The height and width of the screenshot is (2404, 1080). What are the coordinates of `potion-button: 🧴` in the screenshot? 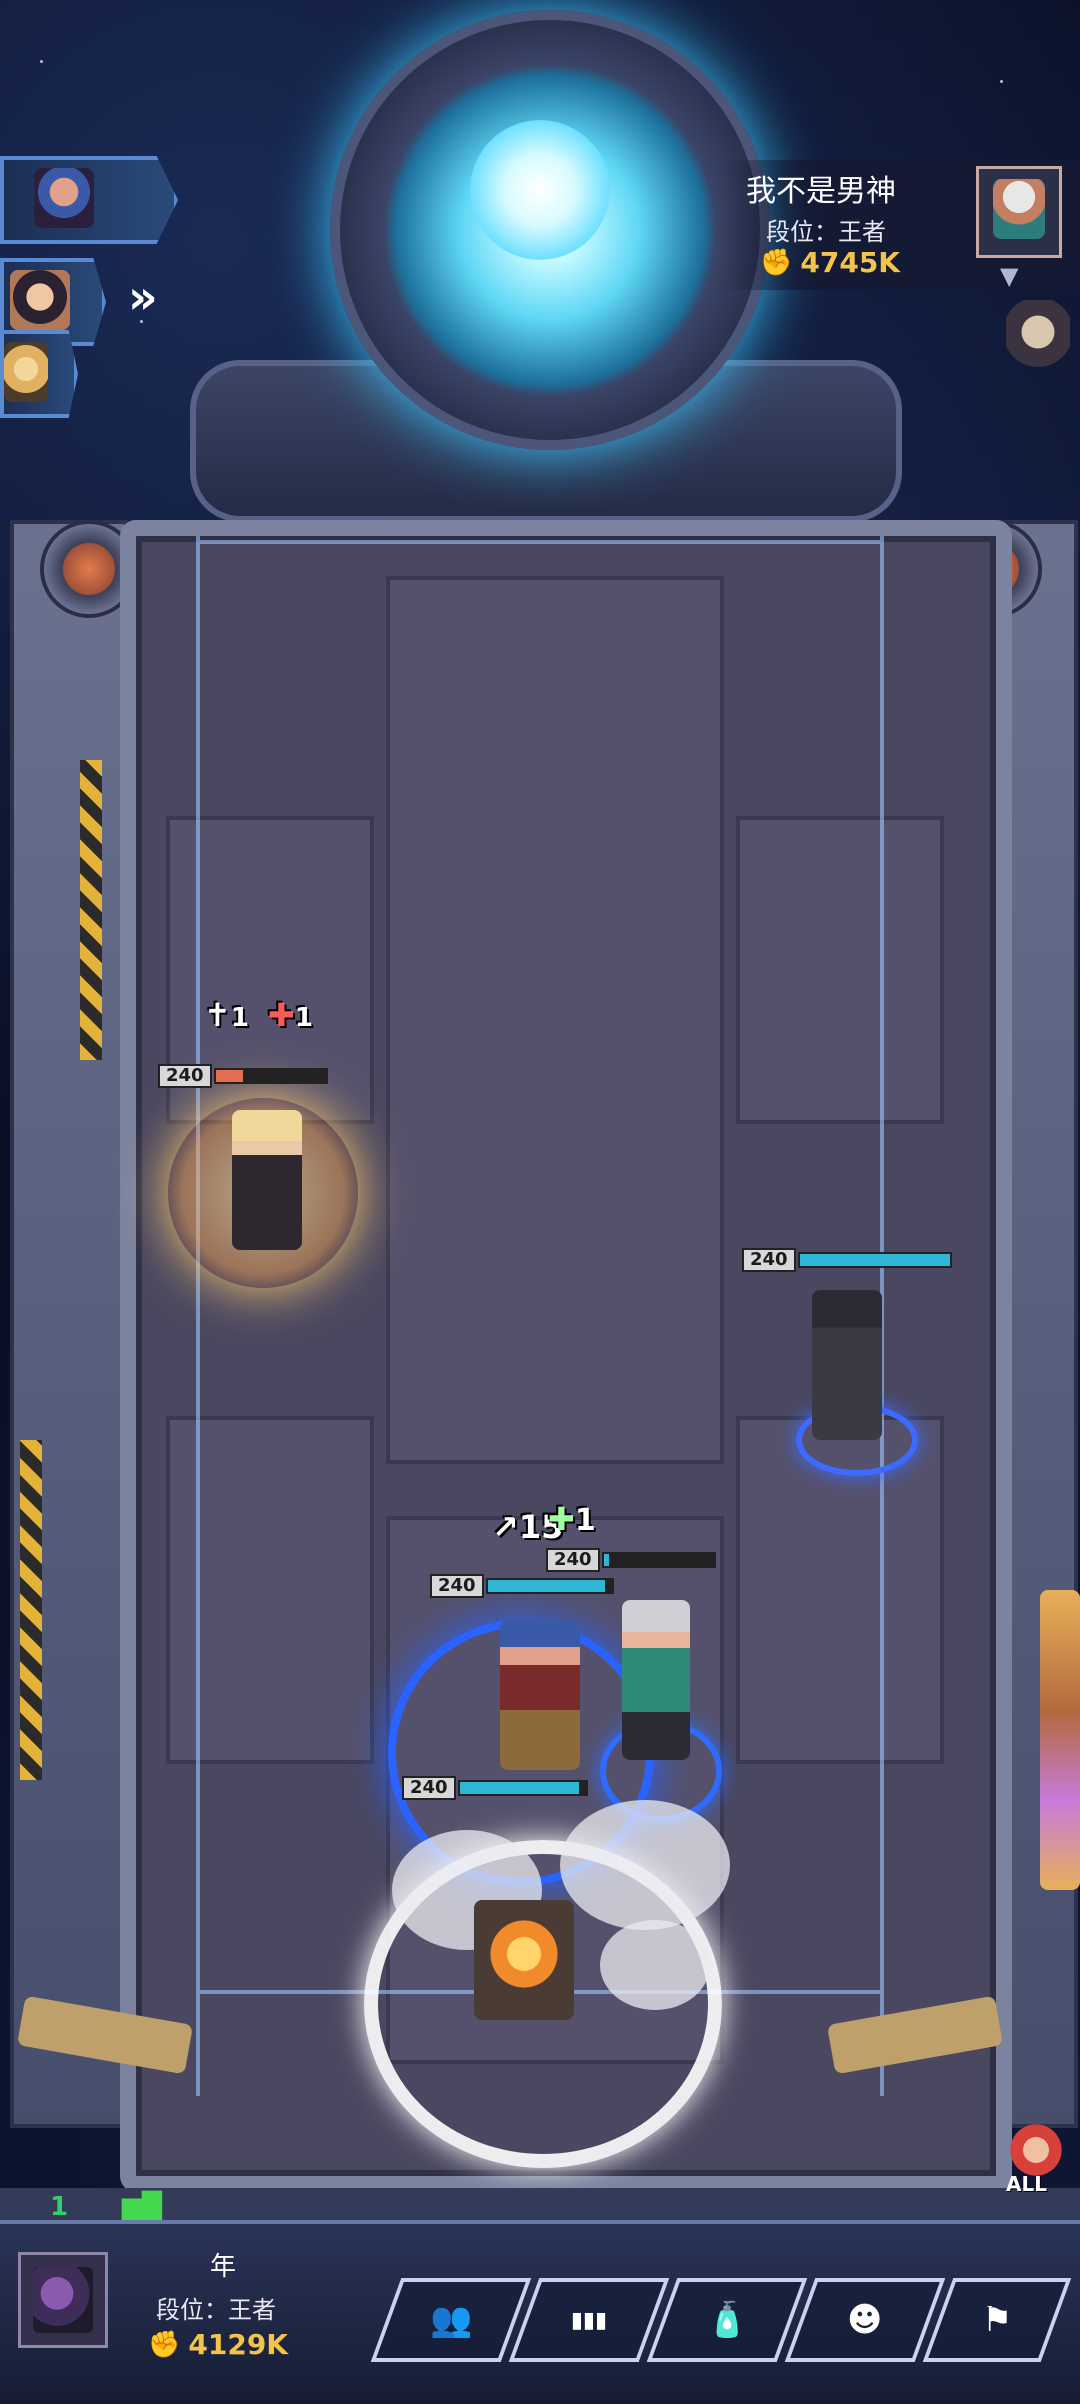 It's located at (727, 2320).